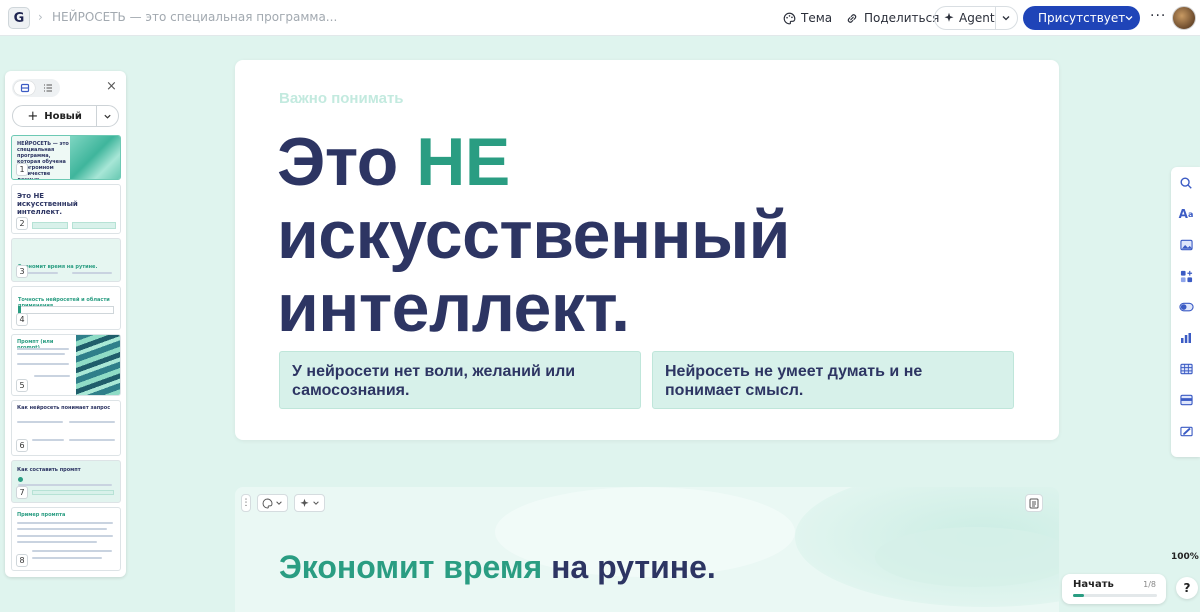 The width and height of the screenshot is (1200, 612). Describe the element at coordinates (58, 267) in the screenshot. I see `thumb-title: Экономит время на рутине.` at that location.